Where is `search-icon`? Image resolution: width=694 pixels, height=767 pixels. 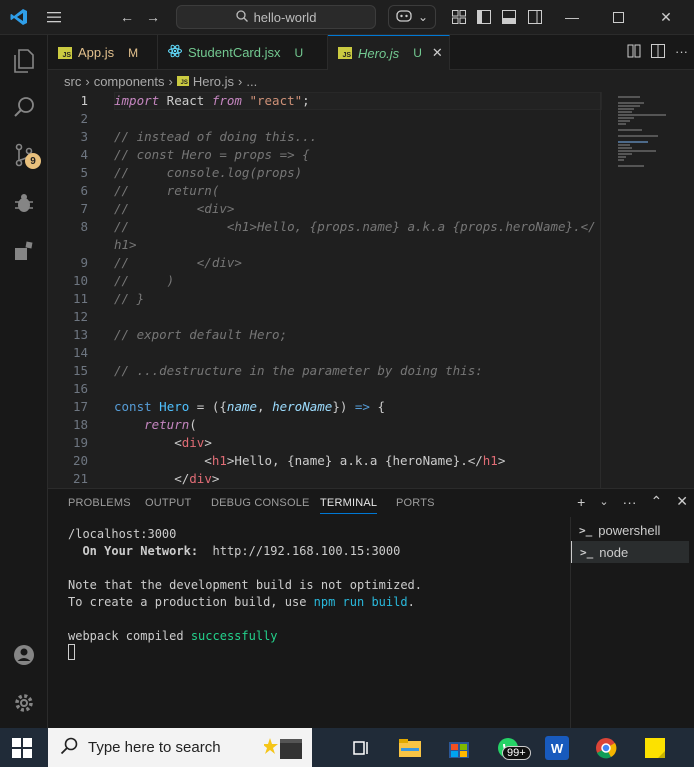
search-icon is located at coordinates (24, 107).